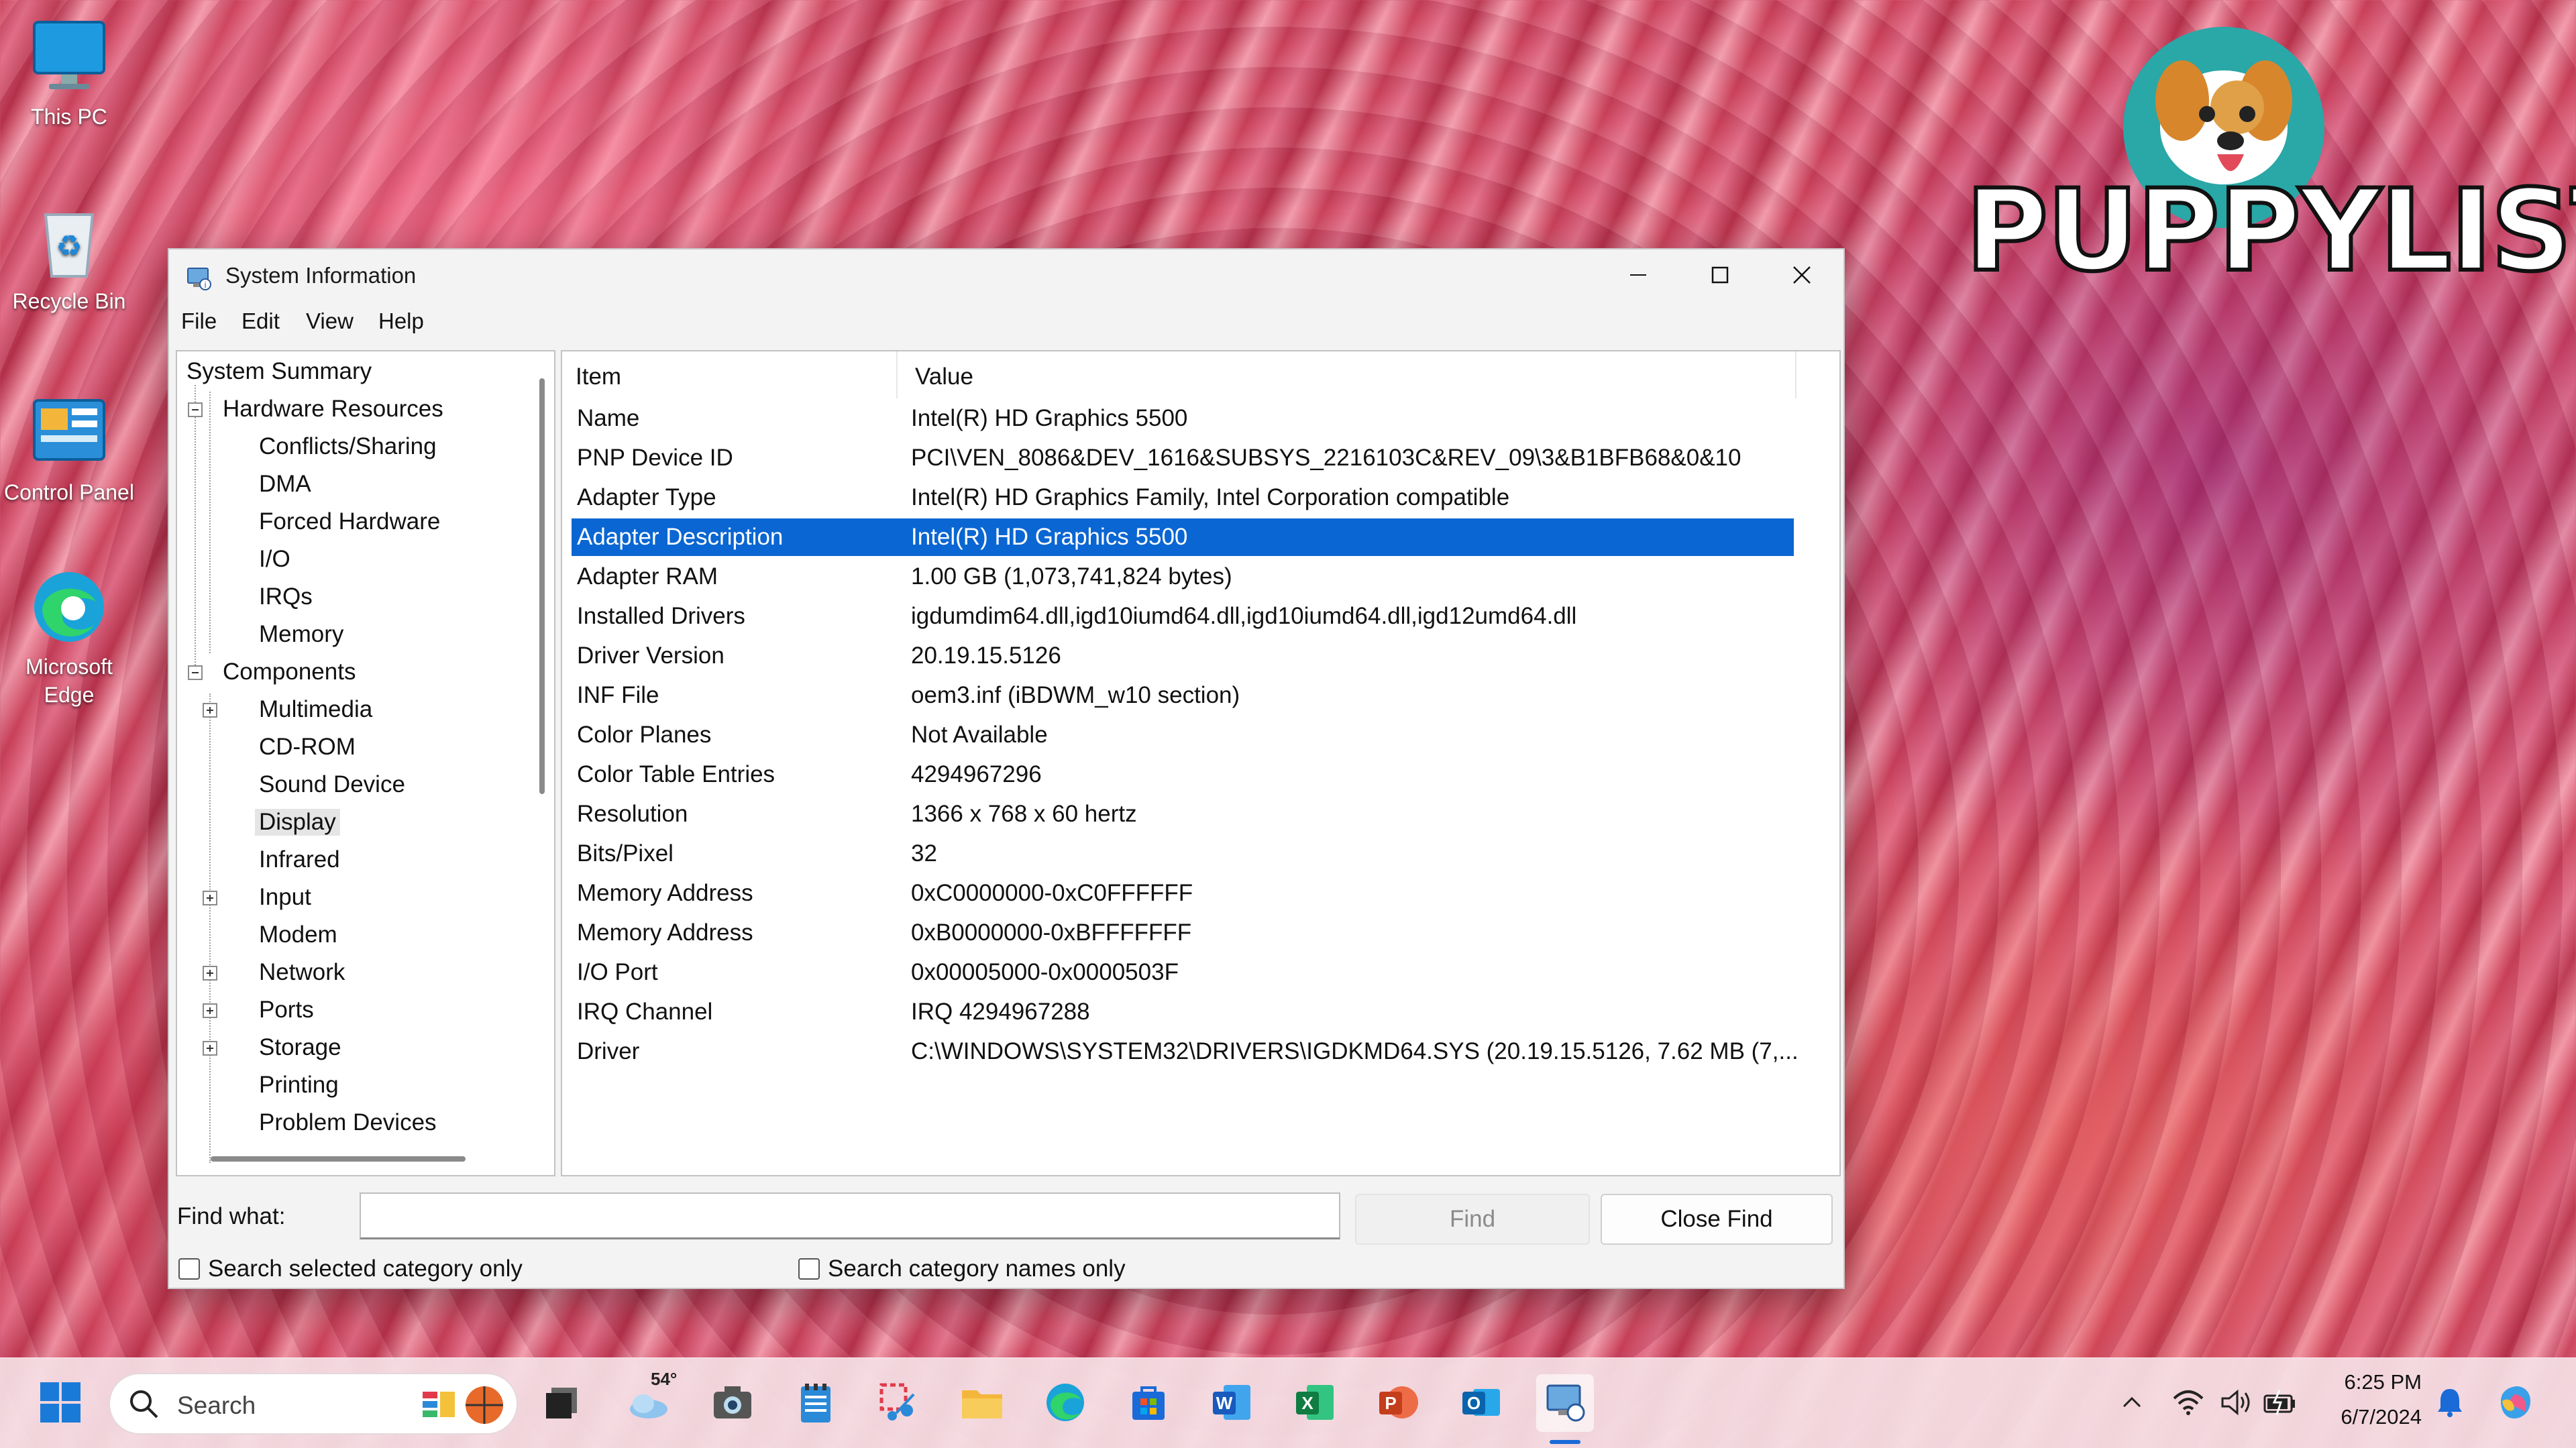  I want to click on tree-item-input: Input, so click(285, 897).